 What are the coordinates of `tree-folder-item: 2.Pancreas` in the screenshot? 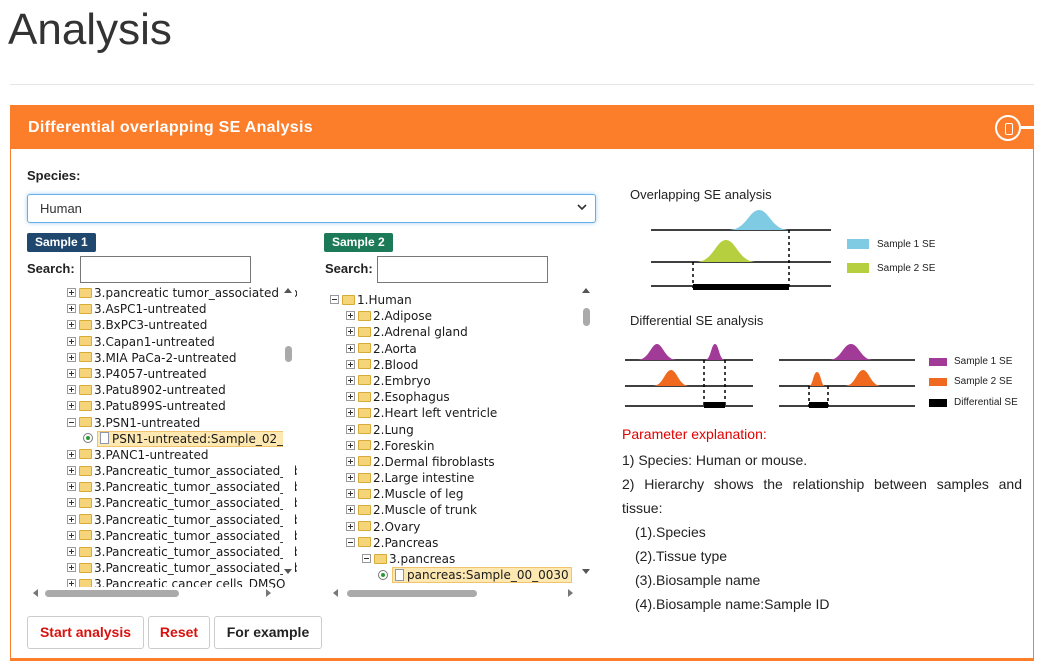 It's located at (461, 543).